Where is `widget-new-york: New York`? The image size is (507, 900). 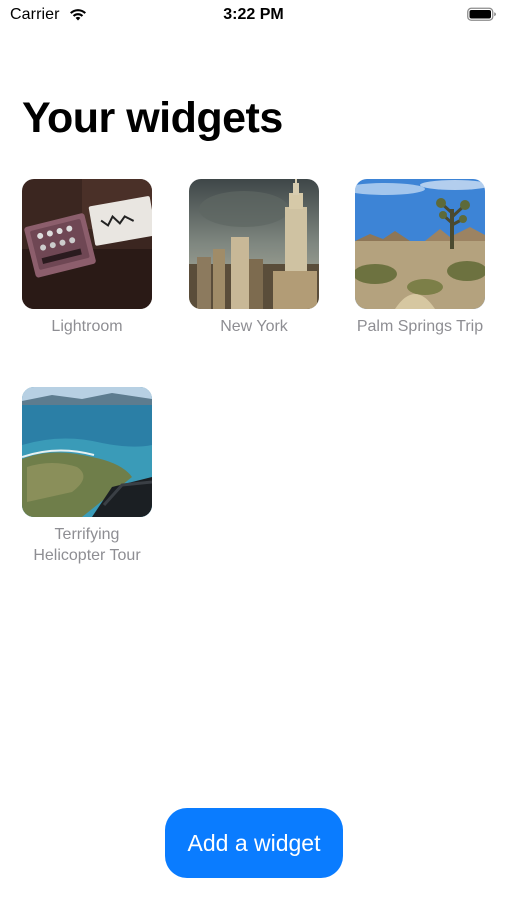 widget-new-york: New York is located at coordinates (254, 258).